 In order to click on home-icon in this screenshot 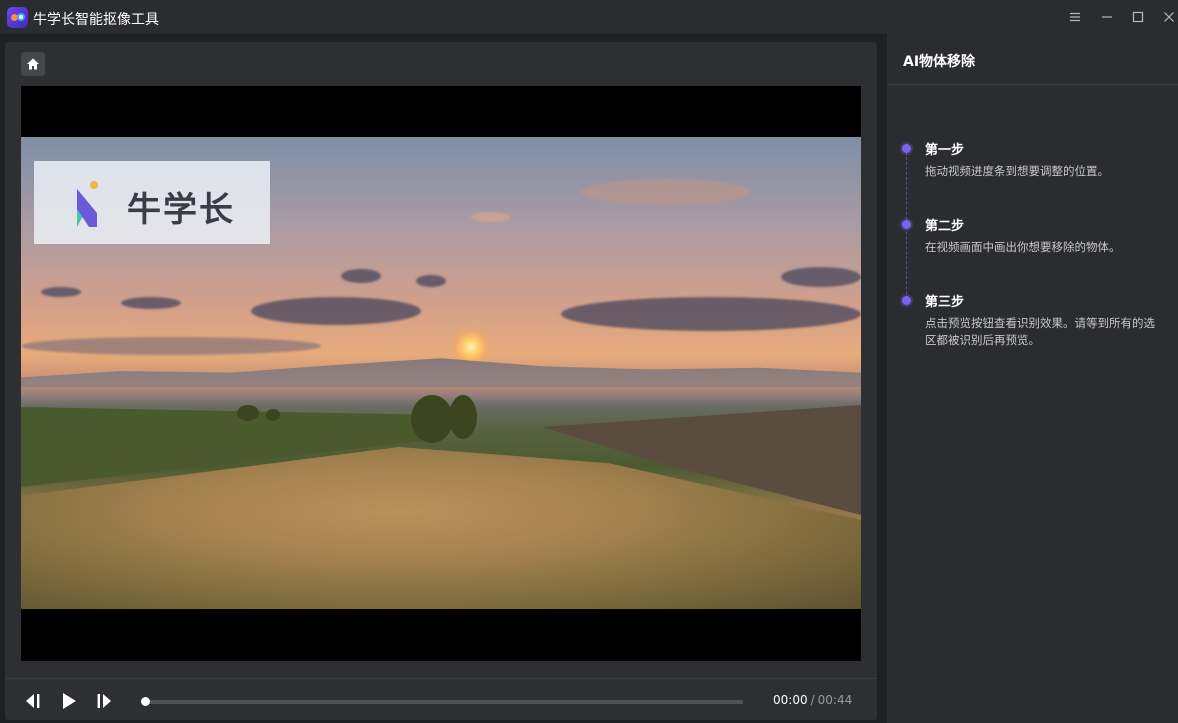, I will do `click(33, 64)`.